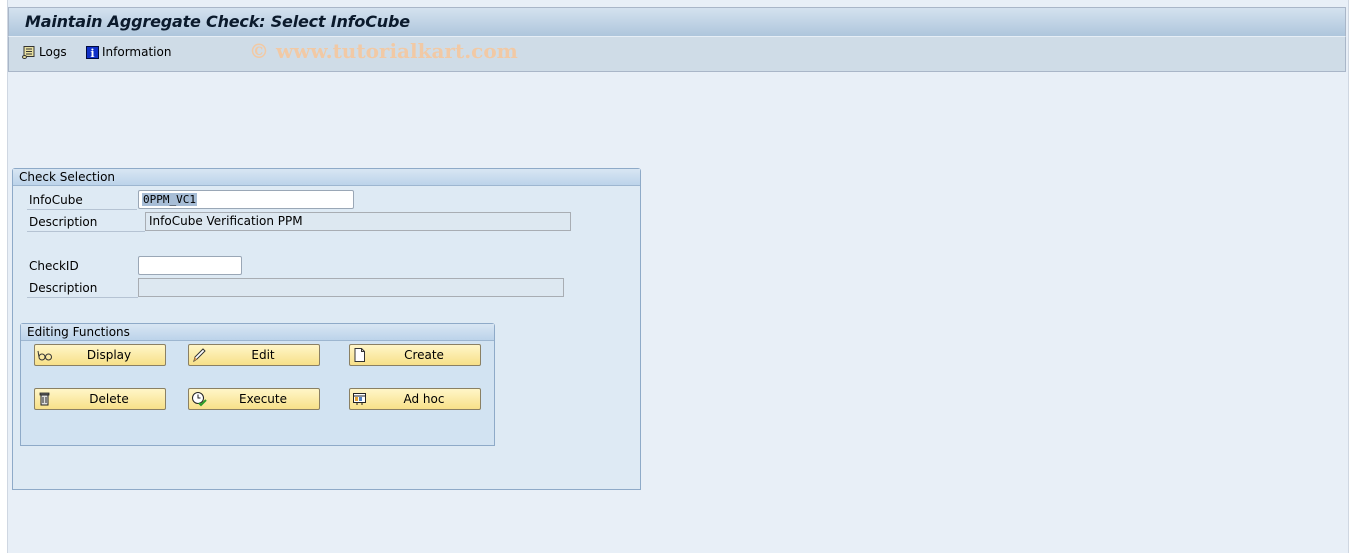  Describe the element at coordinates (358, 221) in the screenshot. I see `infocube-description-field: InfoCube Verification PPM` at that location.